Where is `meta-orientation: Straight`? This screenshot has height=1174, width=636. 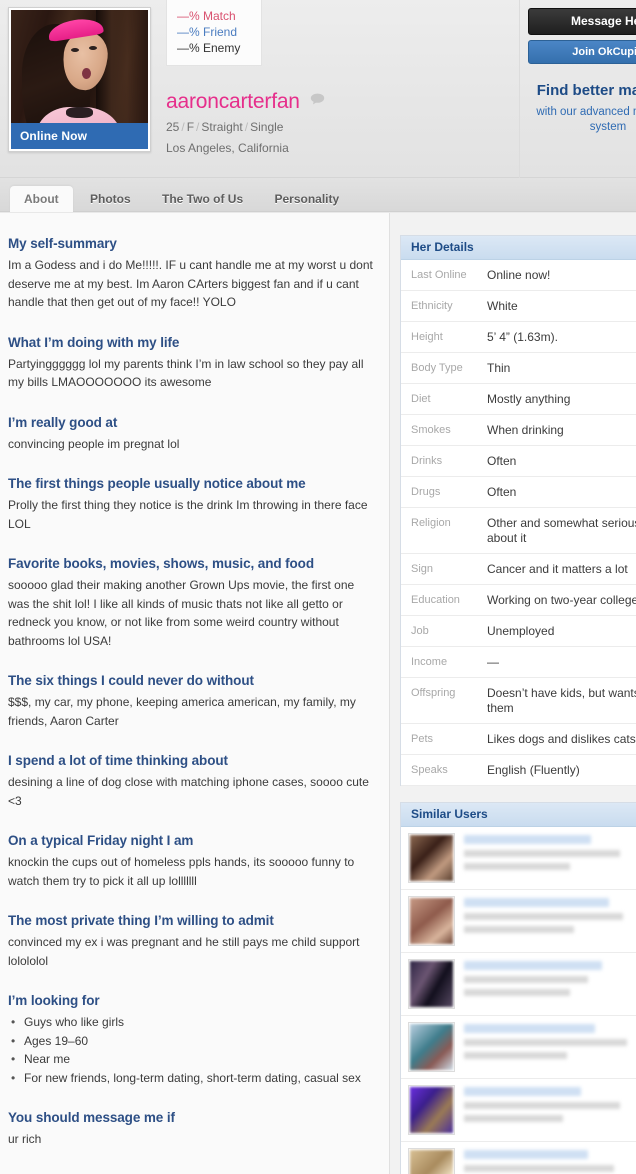 meta-orientation: Straight is located at coordinates (222, 127).